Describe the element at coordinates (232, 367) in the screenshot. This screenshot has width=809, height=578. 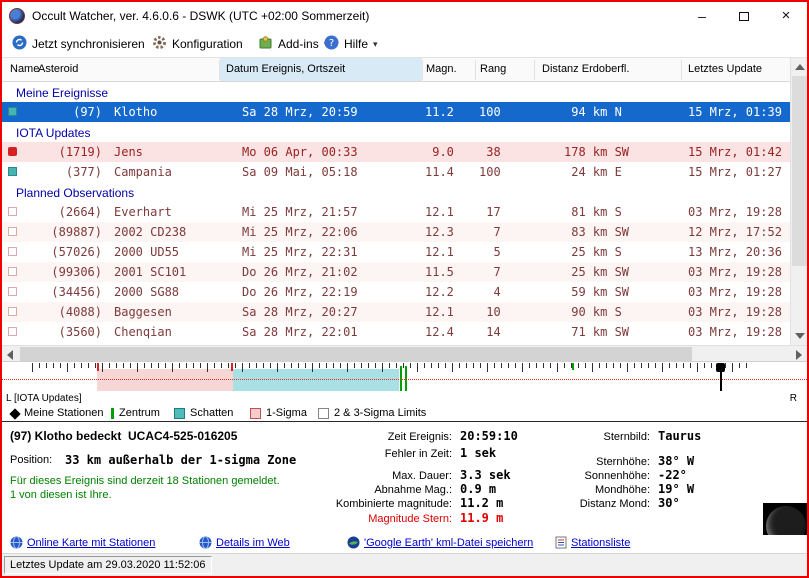
I see `sigma-edge-tick` at that location.